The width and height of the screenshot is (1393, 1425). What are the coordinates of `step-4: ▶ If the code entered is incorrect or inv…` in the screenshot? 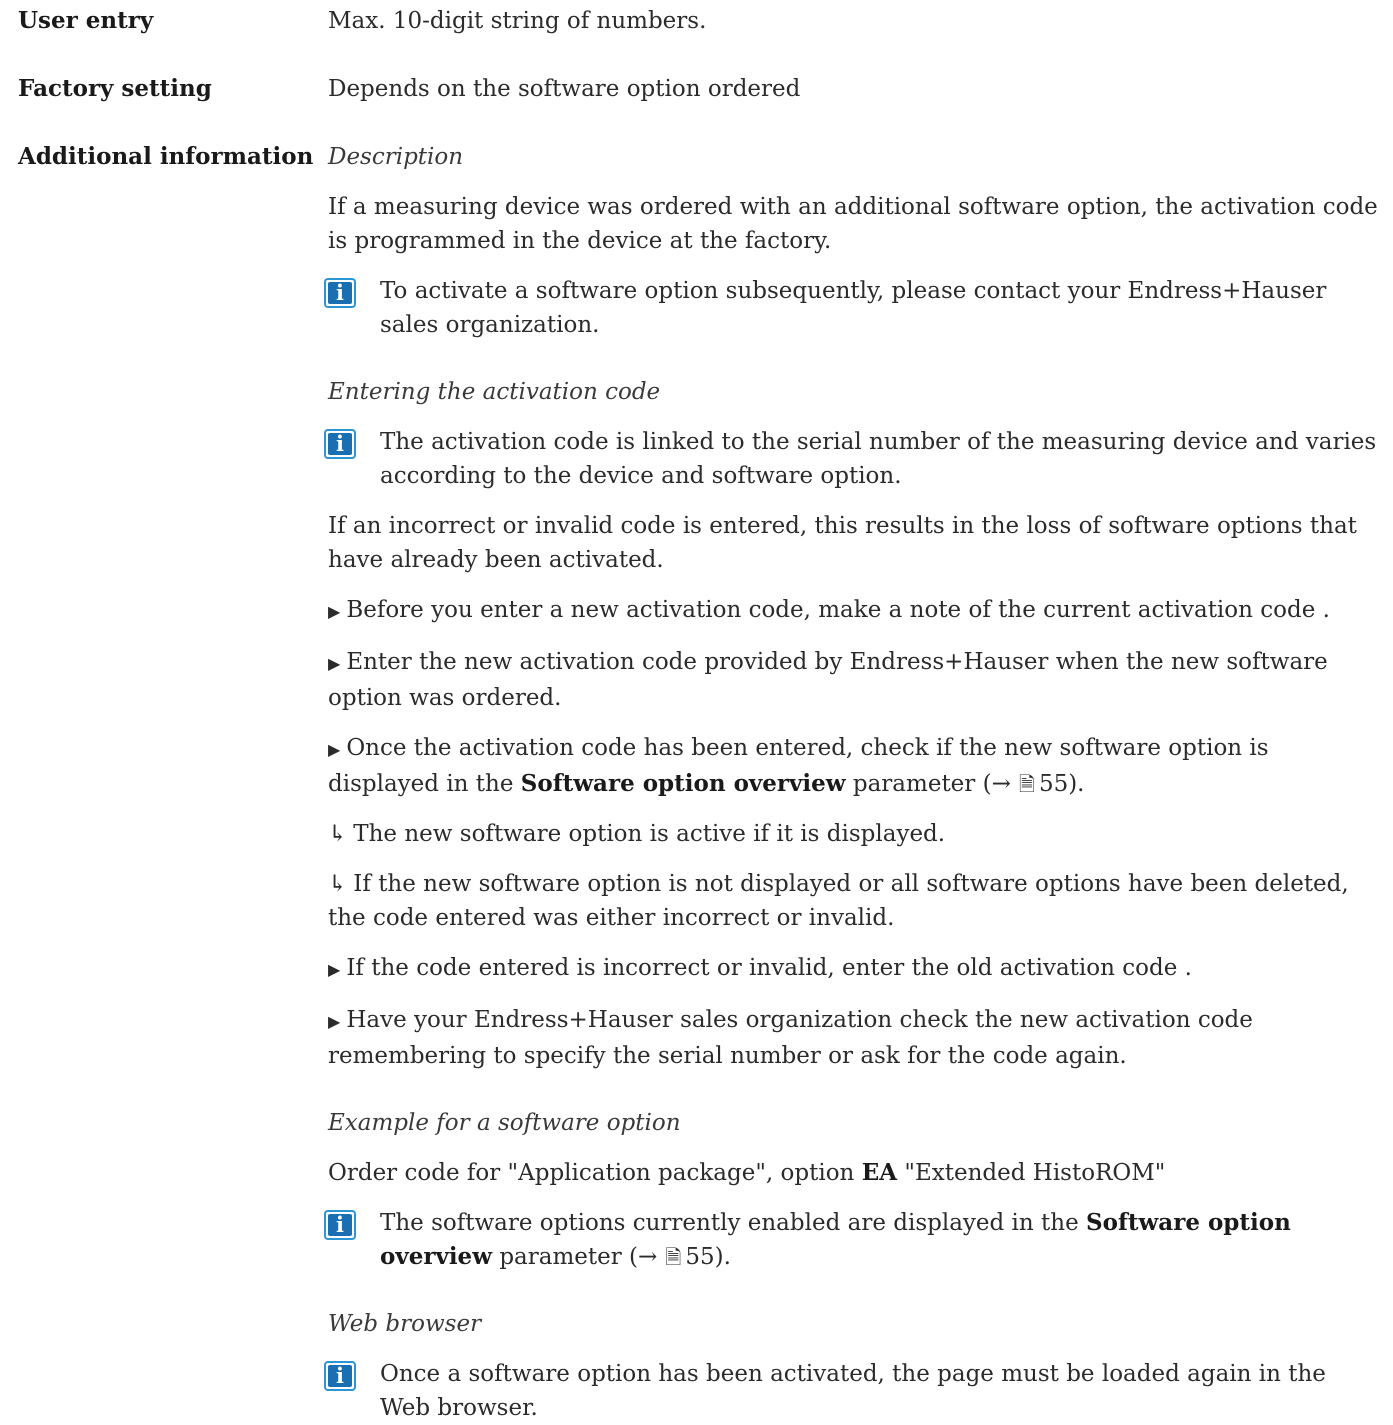 It's located at (853, 969).